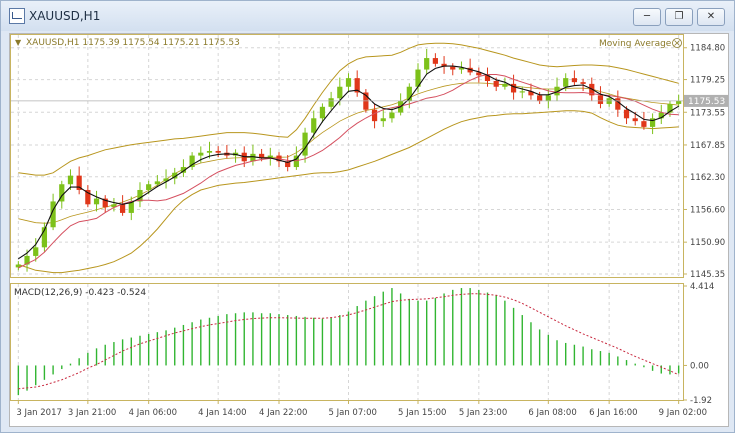 The image size is (735, 433). I want to click on price-tick-label: 1179.25, so click(707, 81).